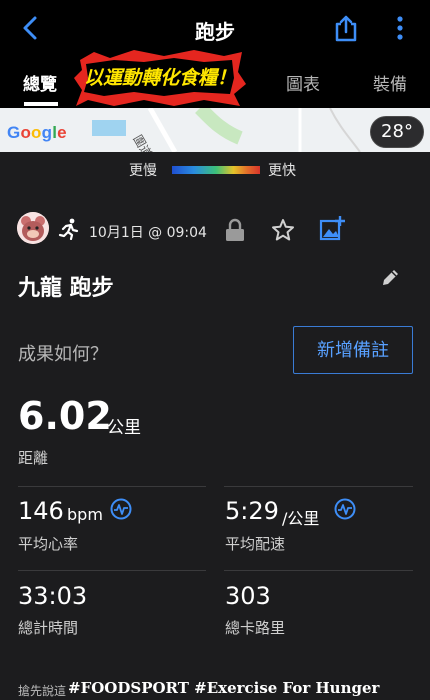 The image size is (430, 700). What do you see at coordinates (148, 233) in the screenshot?
I see `activity-datetime: 10月1日 @ 09:04` at bounding box center [148, 233].